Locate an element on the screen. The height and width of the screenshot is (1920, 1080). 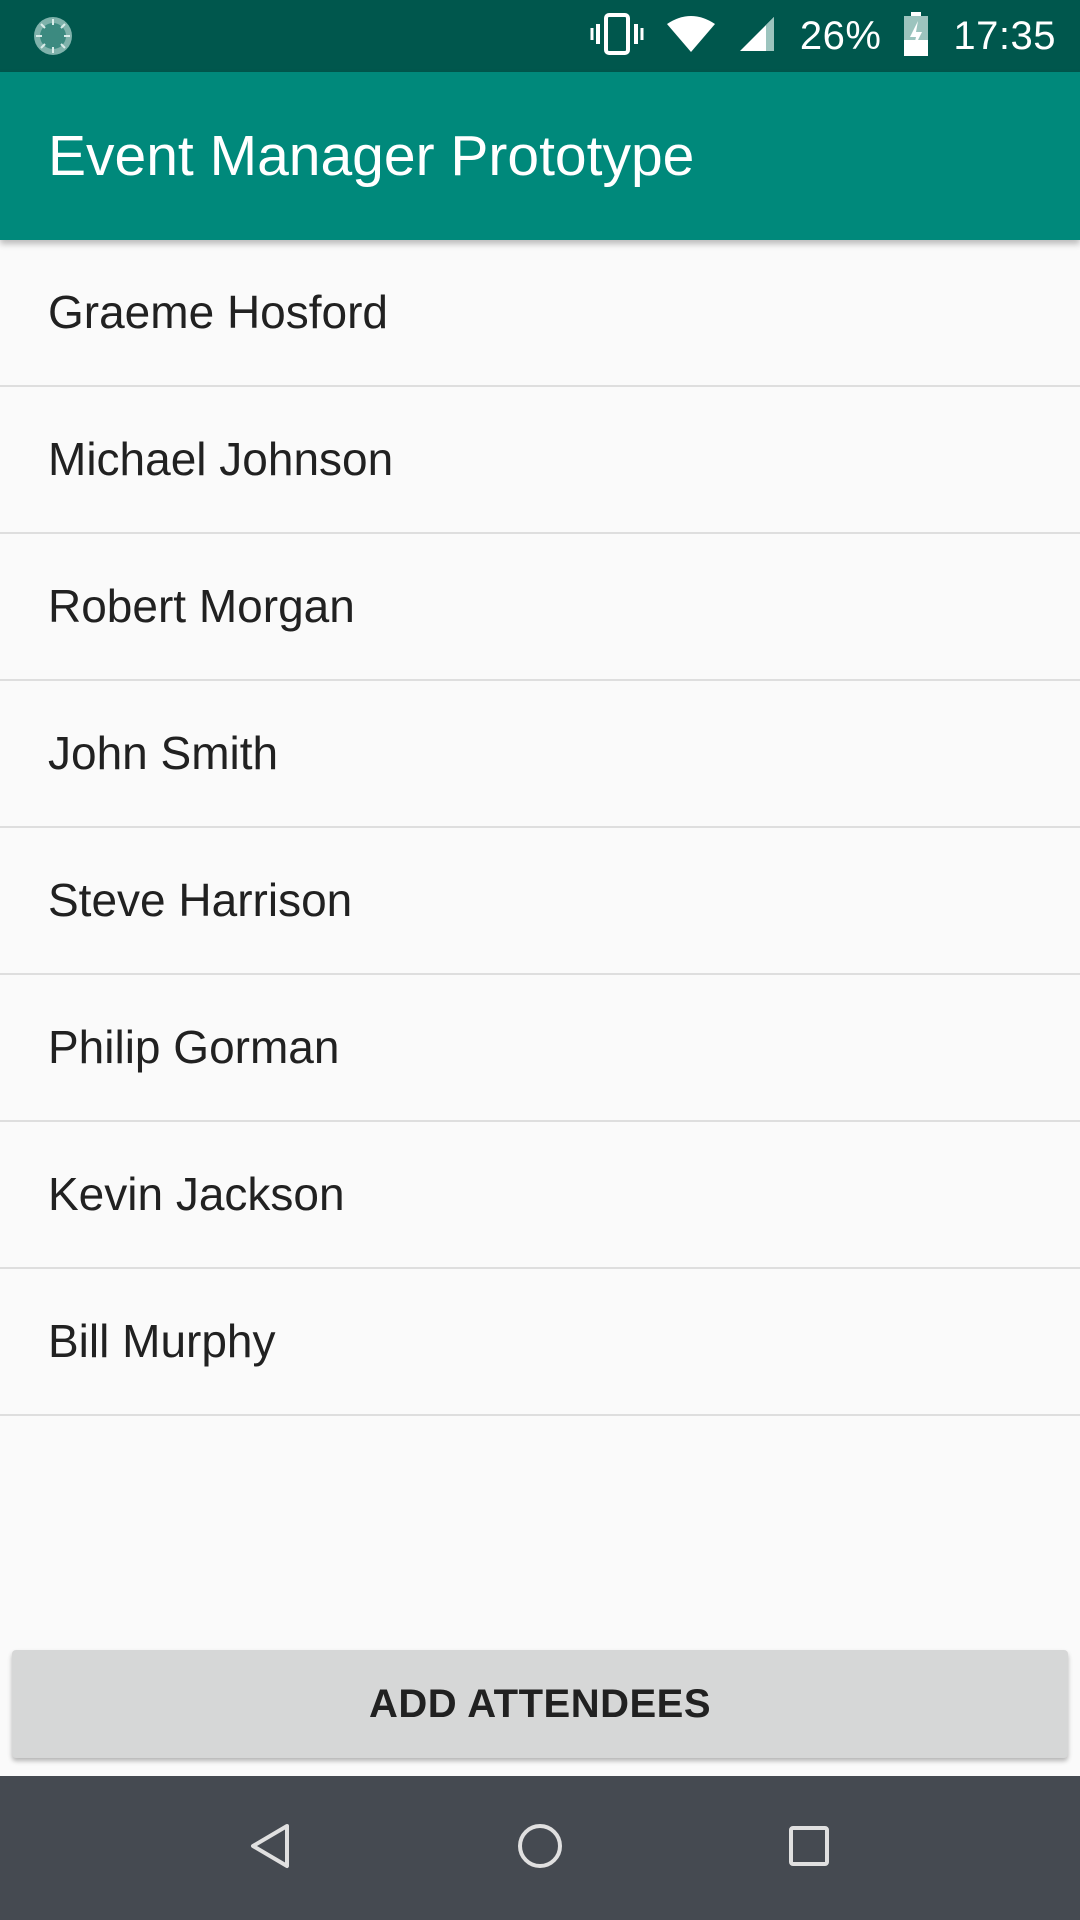
attendee-name: Michael Johnson is located at coordinates (221, 459).